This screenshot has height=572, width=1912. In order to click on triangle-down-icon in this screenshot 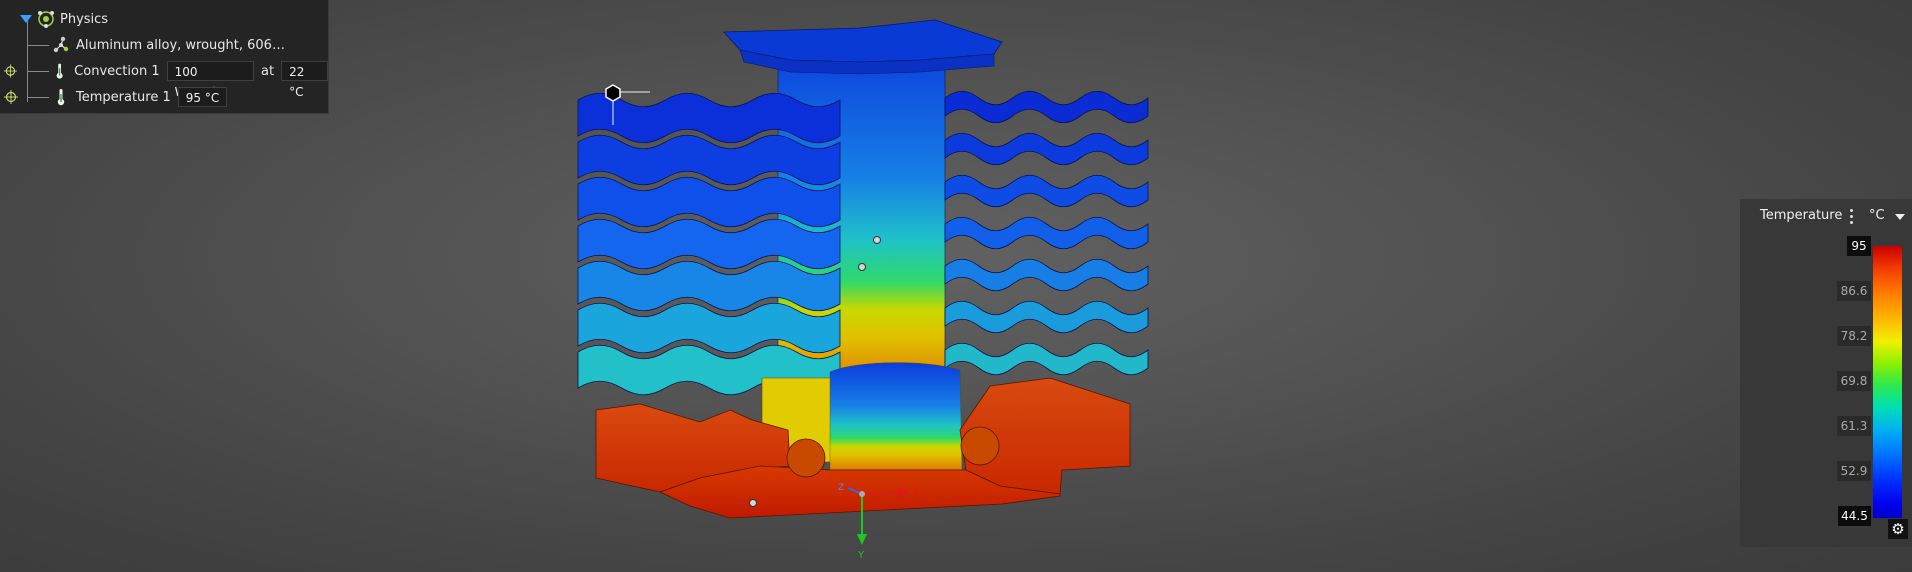, I will do `click(26, 19)`.